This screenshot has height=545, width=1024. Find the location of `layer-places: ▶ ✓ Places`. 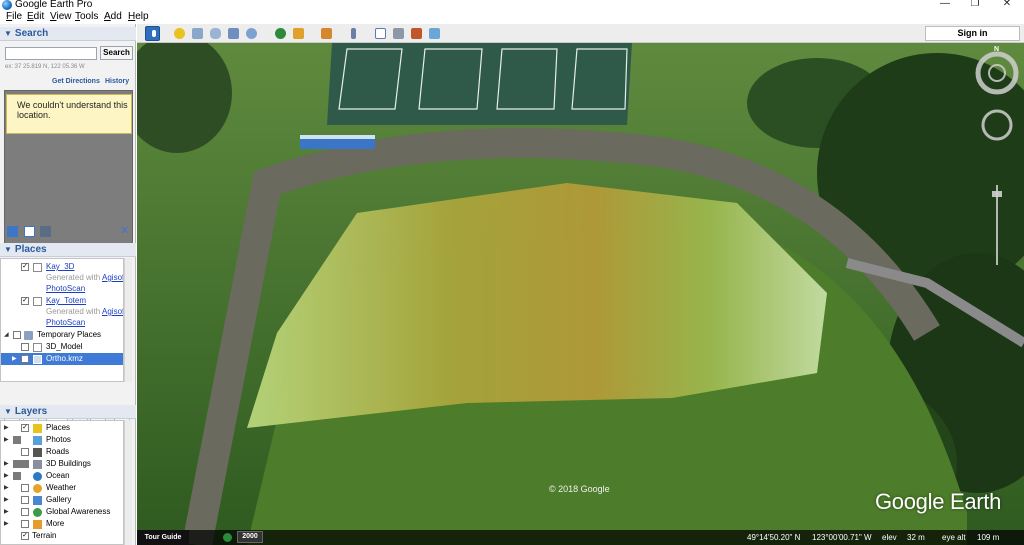

layer-places: ▶ ✓ Places is located at coordinates (62, 428).